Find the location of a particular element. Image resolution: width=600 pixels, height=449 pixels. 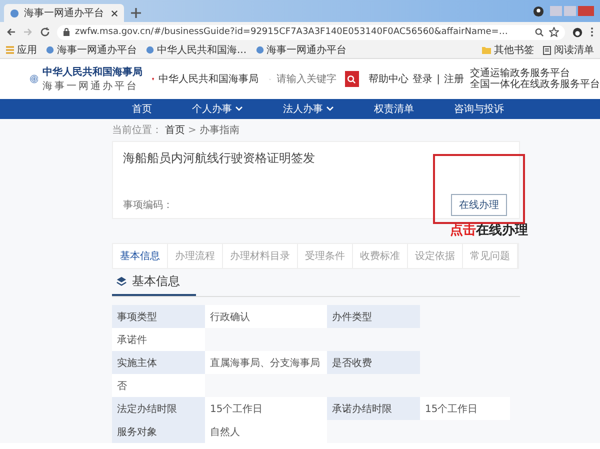

bookmark: 其他书签 is located at coordinates (508, 50).